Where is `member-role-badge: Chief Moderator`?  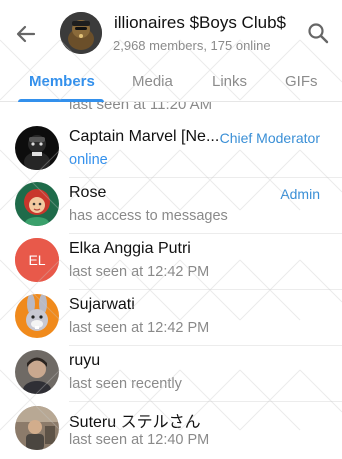
member-role-badge: Chief Moderator is located at coordinates (269, 138).